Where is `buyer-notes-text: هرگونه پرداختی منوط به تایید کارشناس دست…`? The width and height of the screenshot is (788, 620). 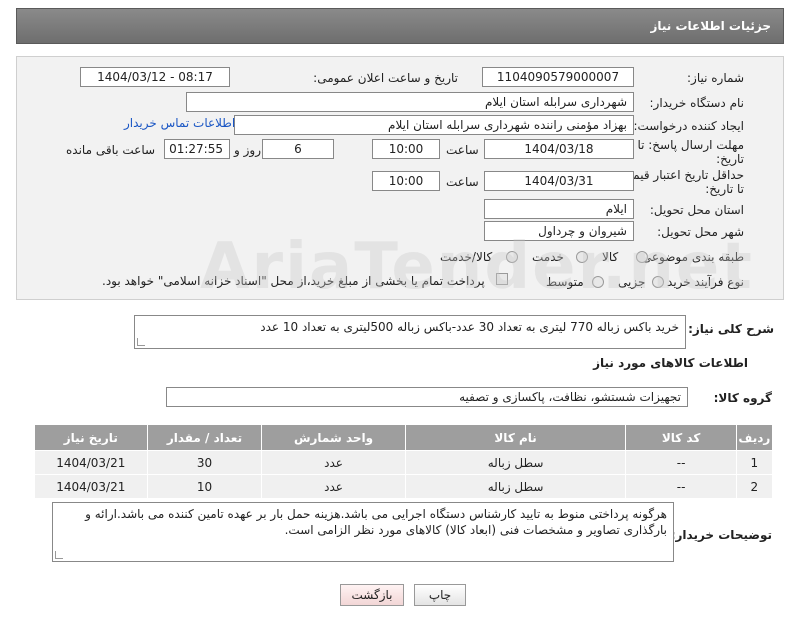
buyer-notes-text: هرگونه پرداختی منوط به تایید کارشناس دست… is located at coordinates (376, 522).